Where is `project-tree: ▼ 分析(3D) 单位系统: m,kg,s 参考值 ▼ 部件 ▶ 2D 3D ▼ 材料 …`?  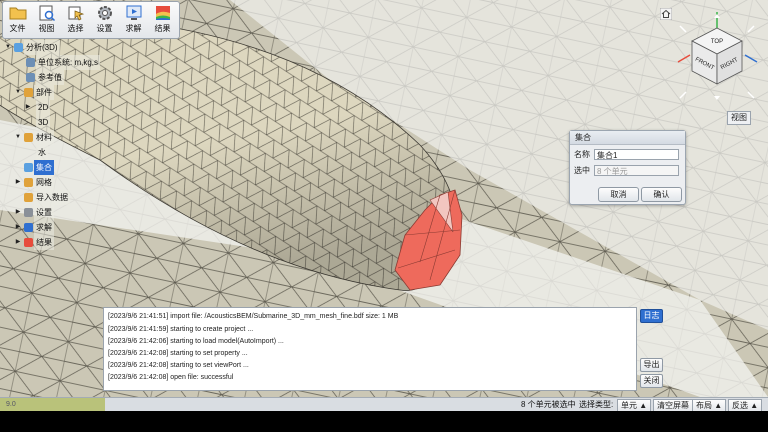
project-tree: ▼ 分析(3D) 单位系统: m,kg,s 参考值 ▼ 部件 ▶ 2D 3D ▼ 材料 … is located at coordinates (52, 145).